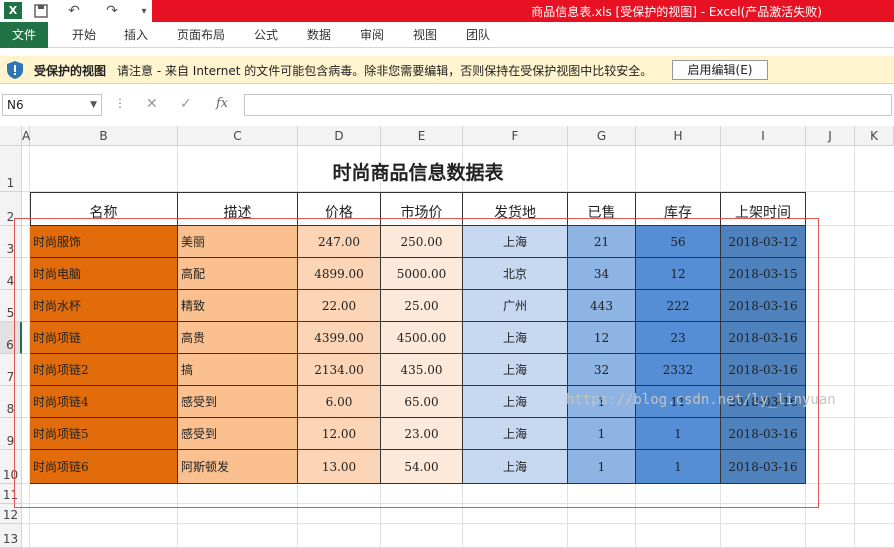 Image resolution: width=894 pixels, height=548 pixels. I want to click on column-header-f: F, so click(515, 136).